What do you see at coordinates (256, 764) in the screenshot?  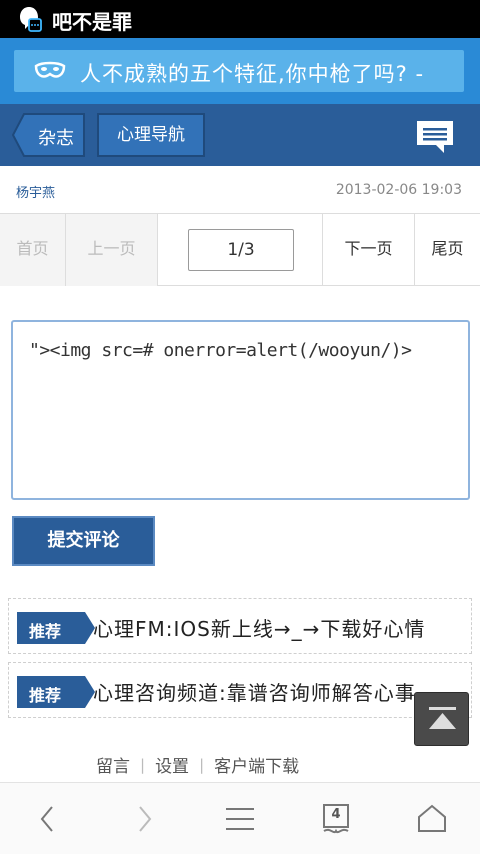 I see `footer-link-client-download: 客户端下载` at bounding box center [256, 764].